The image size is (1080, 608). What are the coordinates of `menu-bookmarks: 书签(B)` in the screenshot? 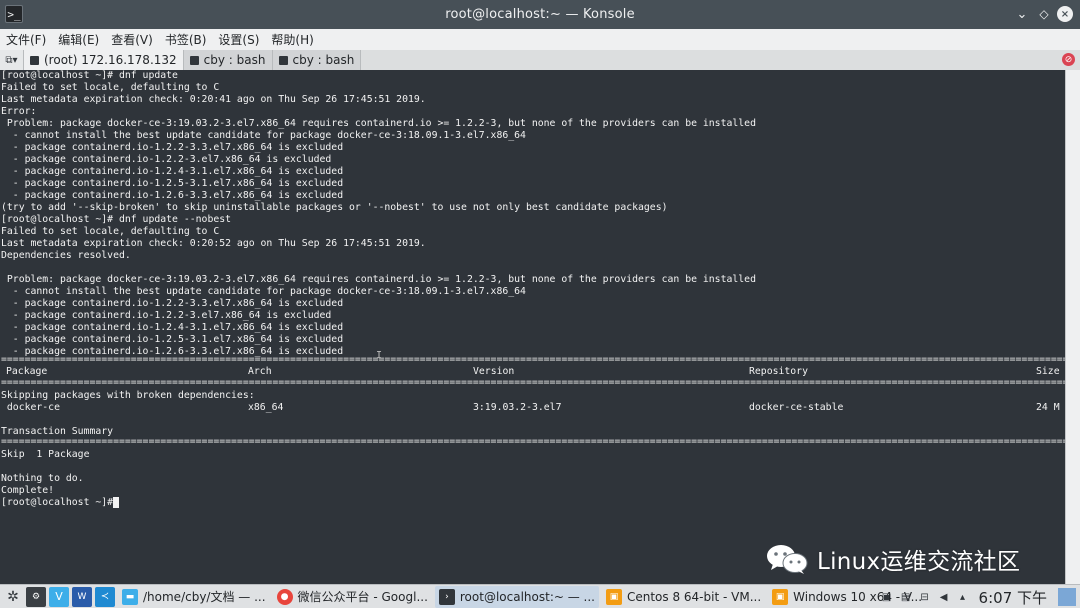 It's located at (186, 39).